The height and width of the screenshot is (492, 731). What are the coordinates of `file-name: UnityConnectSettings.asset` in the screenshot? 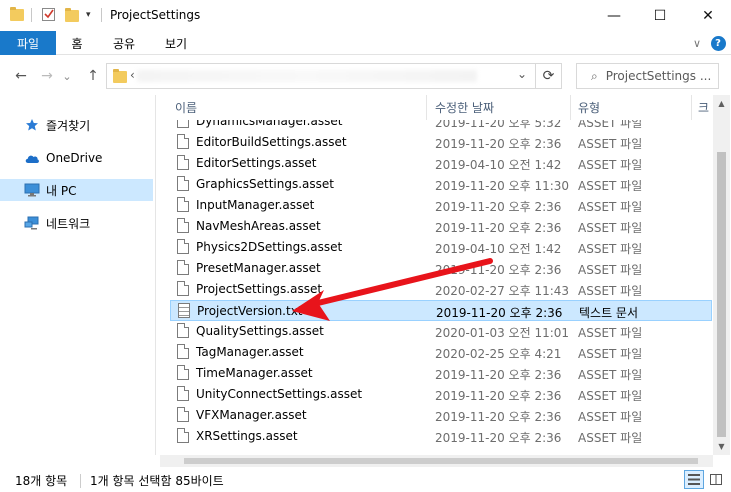 It's located at (279, 394).